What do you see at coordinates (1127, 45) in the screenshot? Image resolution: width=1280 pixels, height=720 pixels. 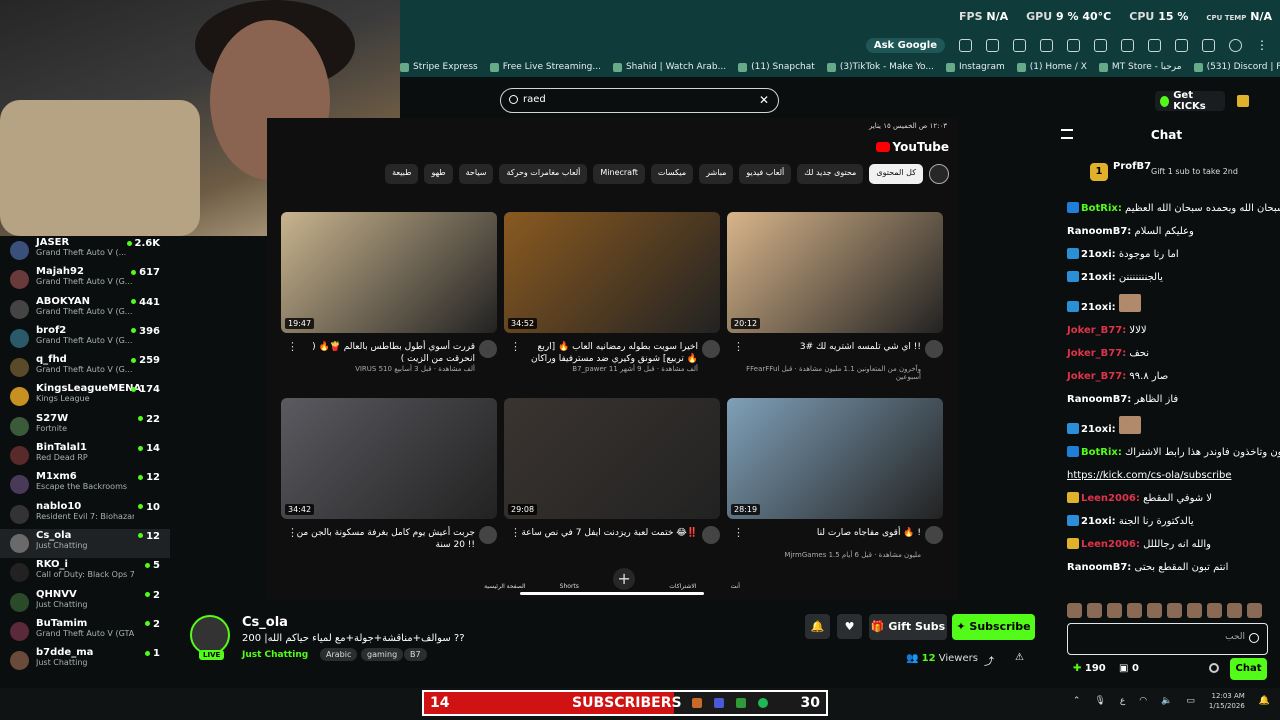 I see `card-icon` at bounding box center [1127, 45].